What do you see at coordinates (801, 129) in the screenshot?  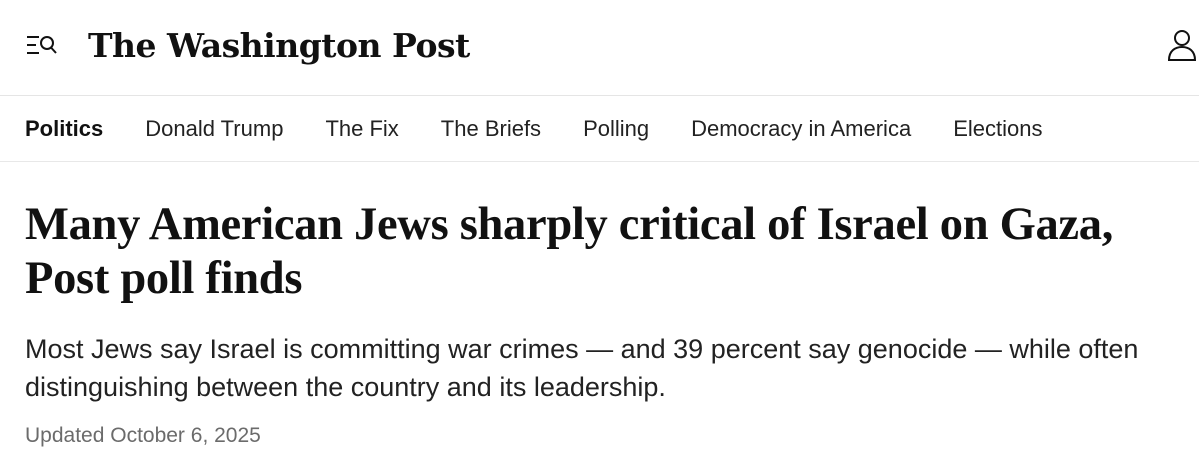 I see `nav-item-democracy-in-america: Democracy in America` at bounding box center [801, 129].